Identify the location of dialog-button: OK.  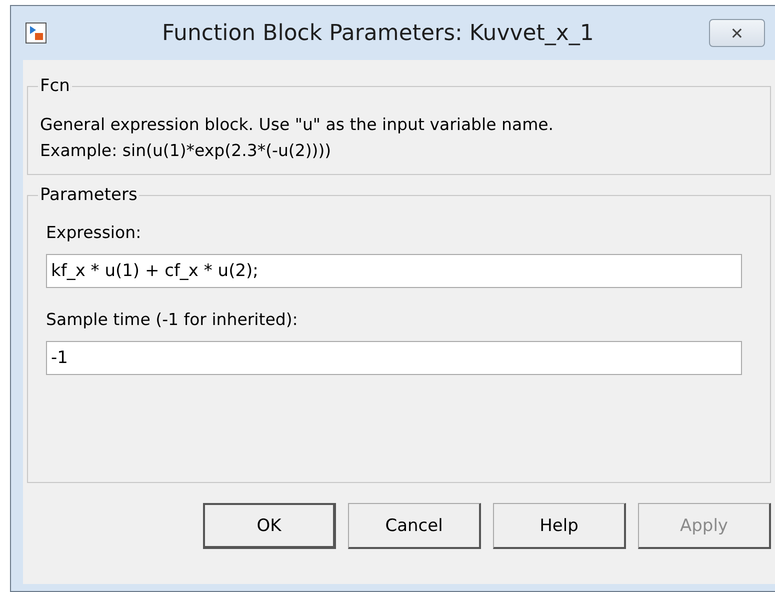
(269, 526).